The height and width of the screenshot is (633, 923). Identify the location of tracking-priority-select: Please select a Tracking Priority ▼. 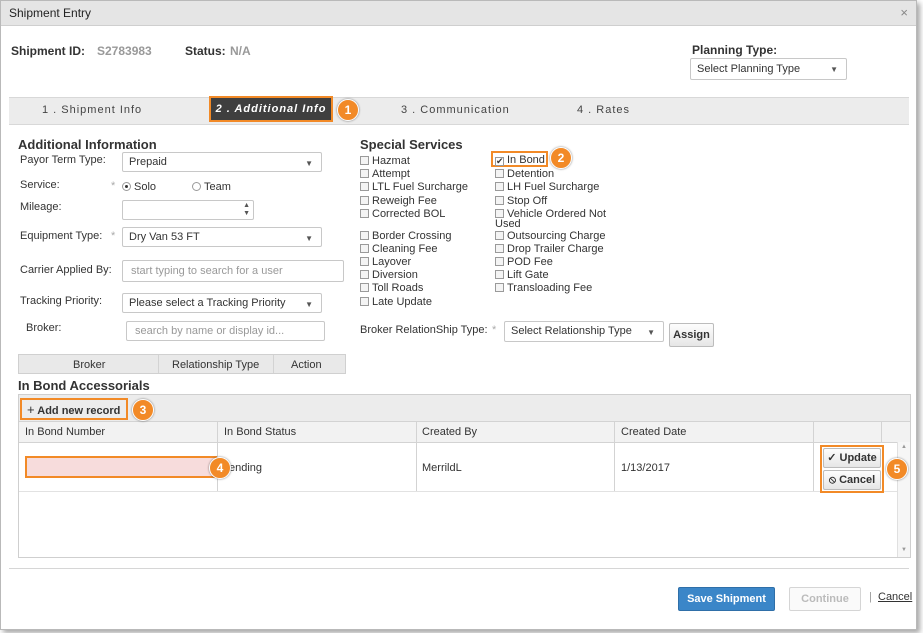
(222, 303).